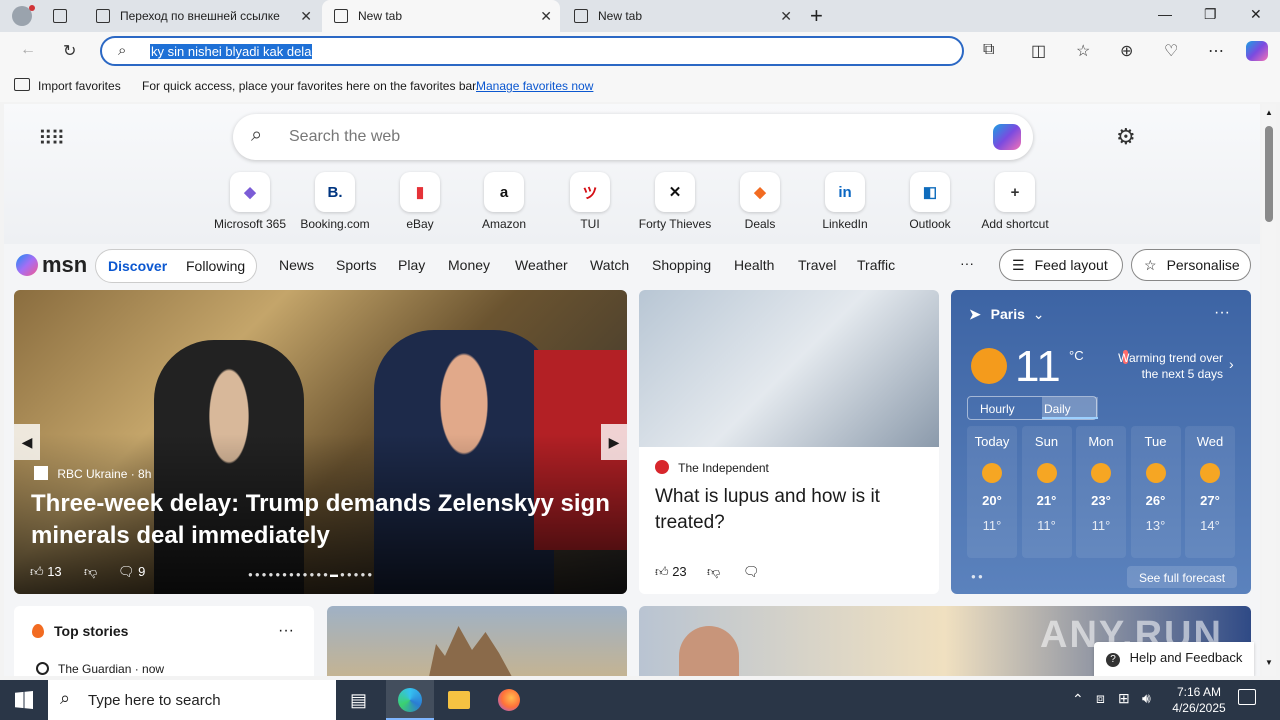 This screenshot has height=720, width=1280. I want to click on tab-new-tab-active: New tab ✕, so click(441, 16).